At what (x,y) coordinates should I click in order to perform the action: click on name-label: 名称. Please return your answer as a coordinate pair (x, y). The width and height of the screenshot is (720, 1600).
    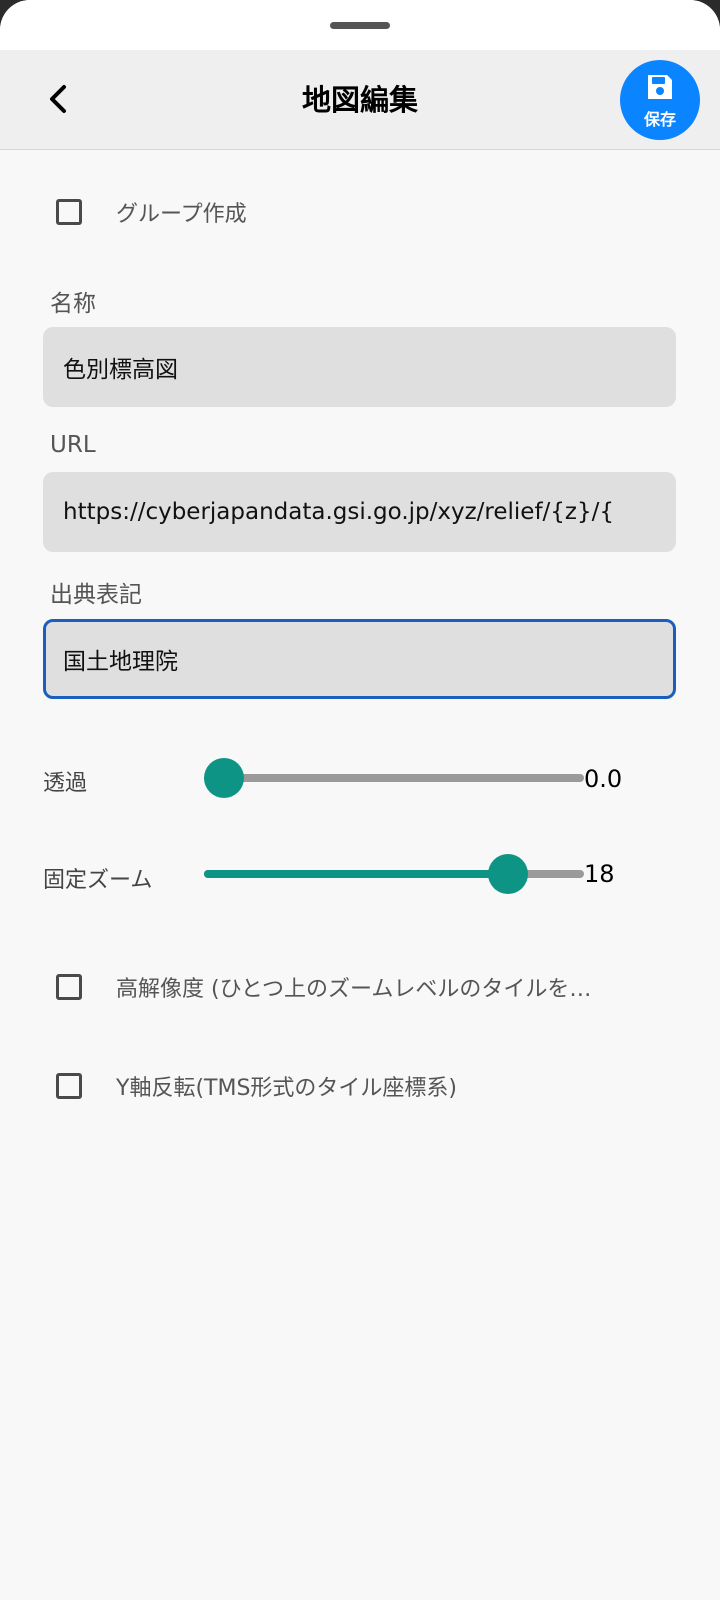
    Looking at the image, I should click on (73, 304).